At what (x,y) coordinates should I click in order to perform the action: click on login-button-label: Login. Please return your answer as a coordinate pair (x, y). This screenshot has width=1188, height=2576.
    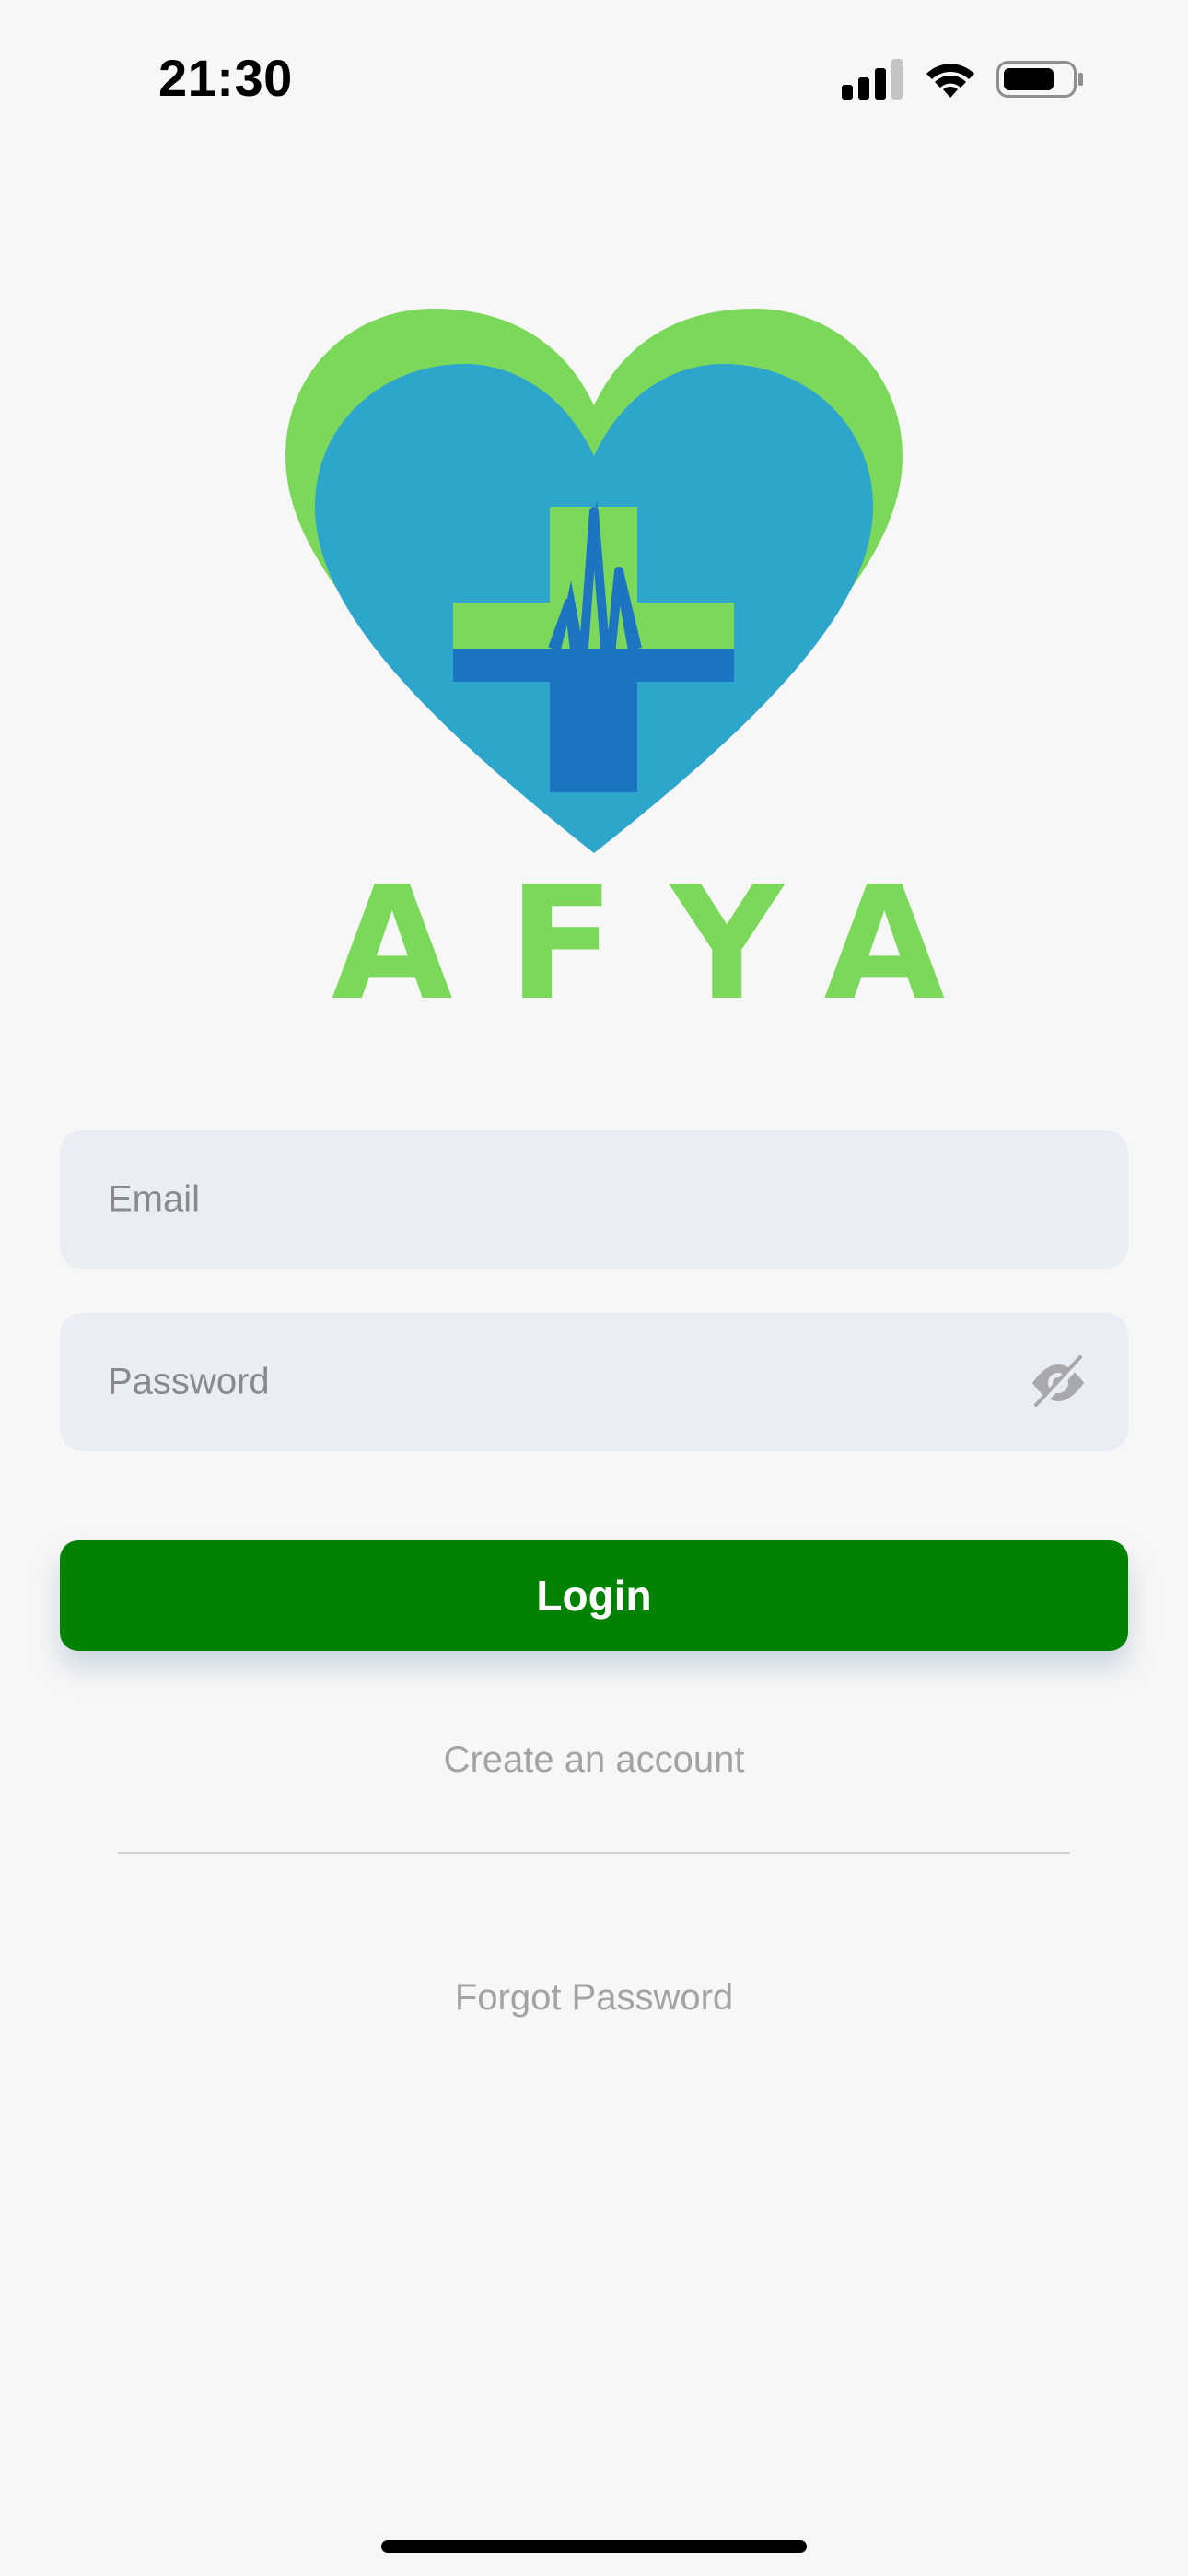
    Looking at the image, I should click on (594, 1596).